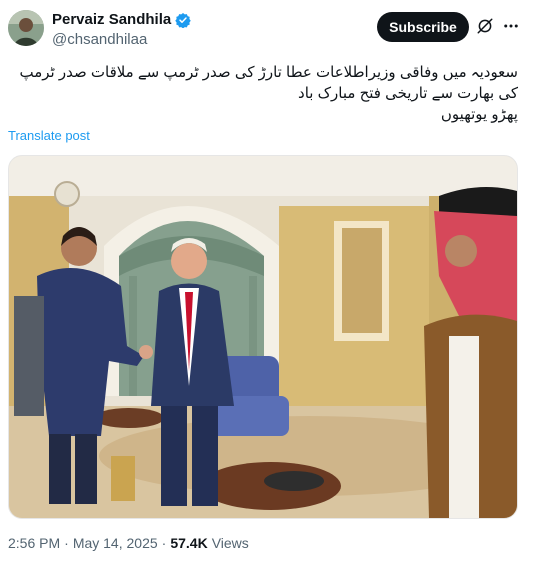  I want to click on post-time: 2:56 PM, so click(34, 543).